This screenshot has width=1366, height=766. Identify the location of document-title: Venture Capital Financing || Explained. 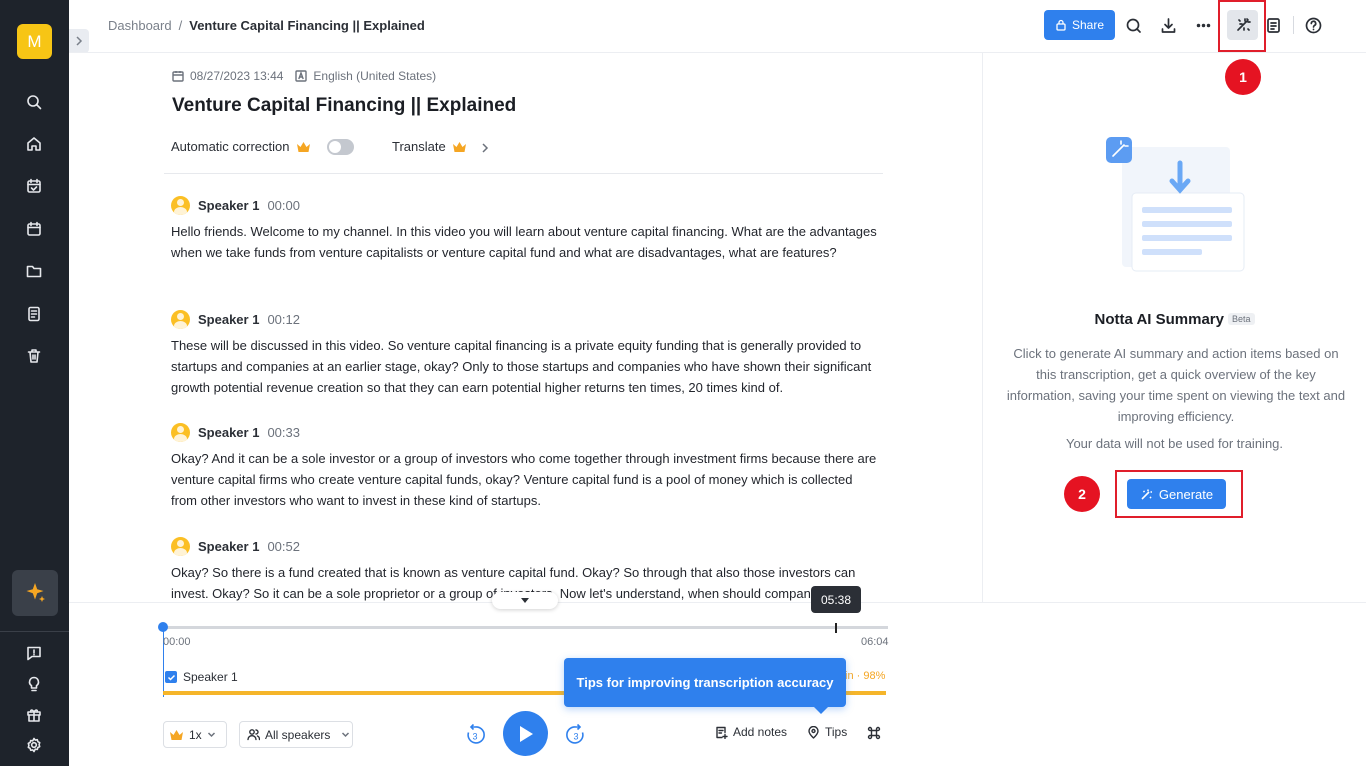
(344, 106).